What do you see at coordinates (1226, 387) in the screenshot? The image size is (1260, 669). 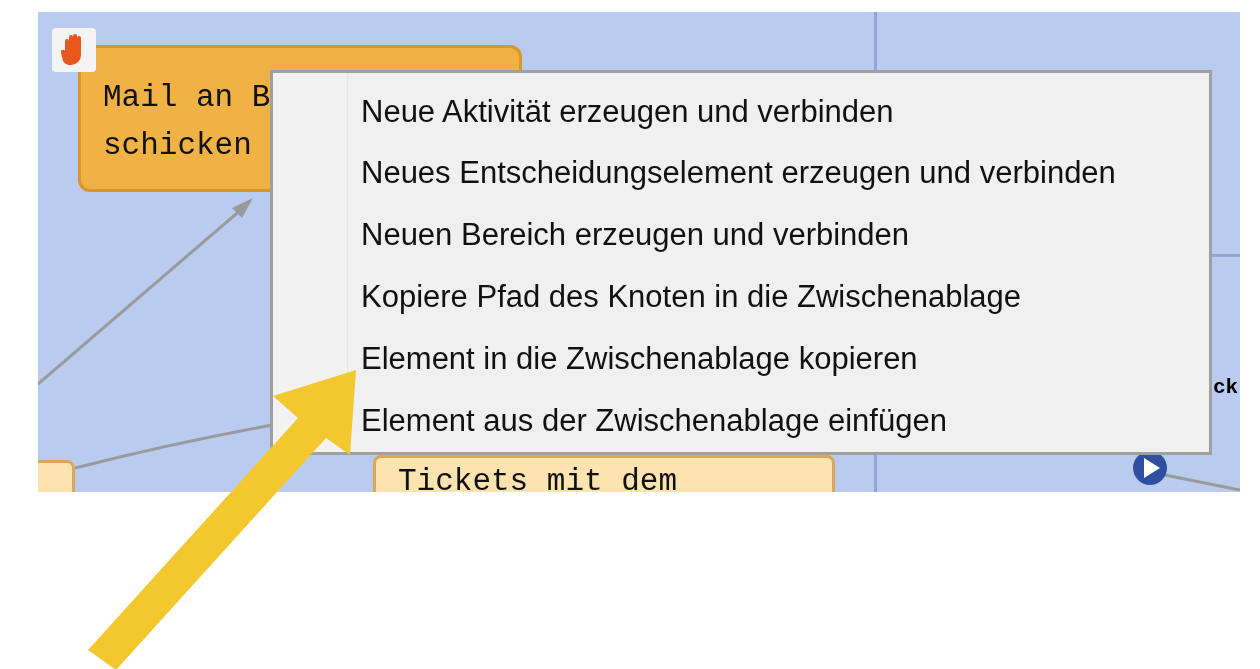 I see `node-label: ck` at bounding box center [1226, 387].